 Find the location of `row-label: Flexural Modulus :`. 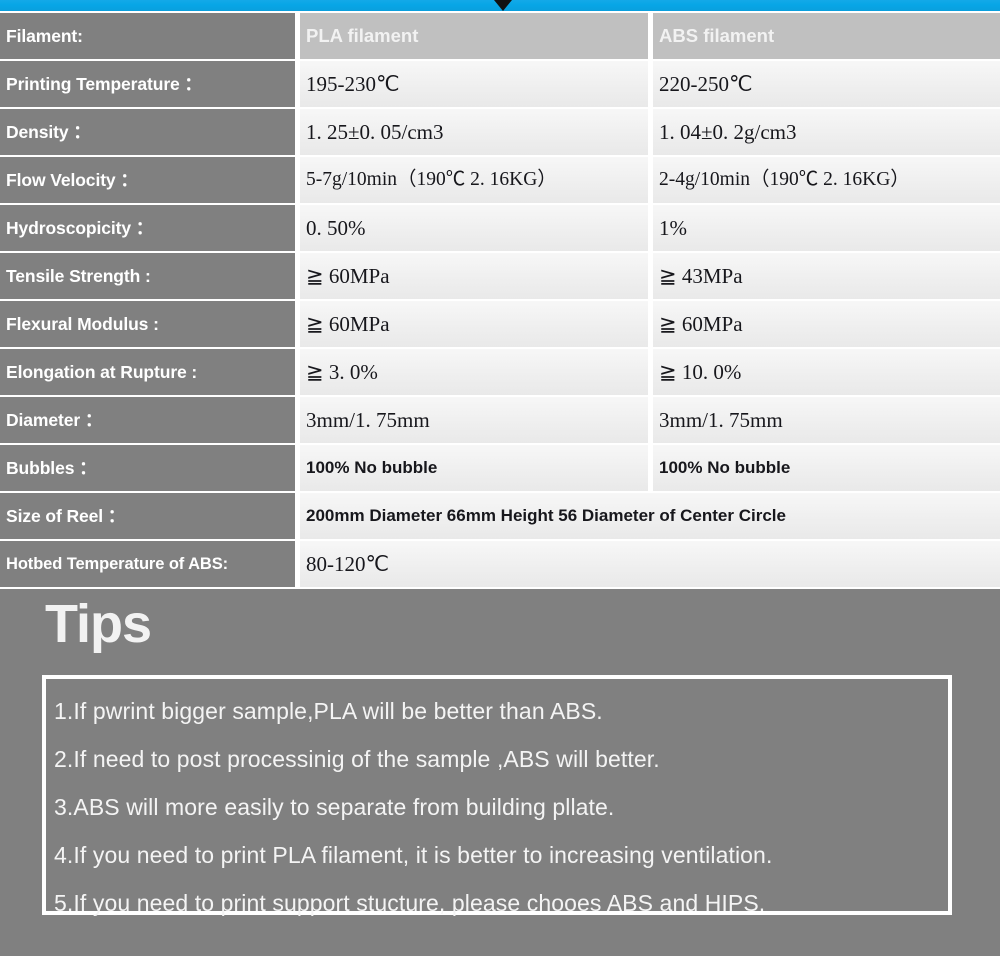

row-label: Flexural Modulus : is located at coordinates (147, 324).